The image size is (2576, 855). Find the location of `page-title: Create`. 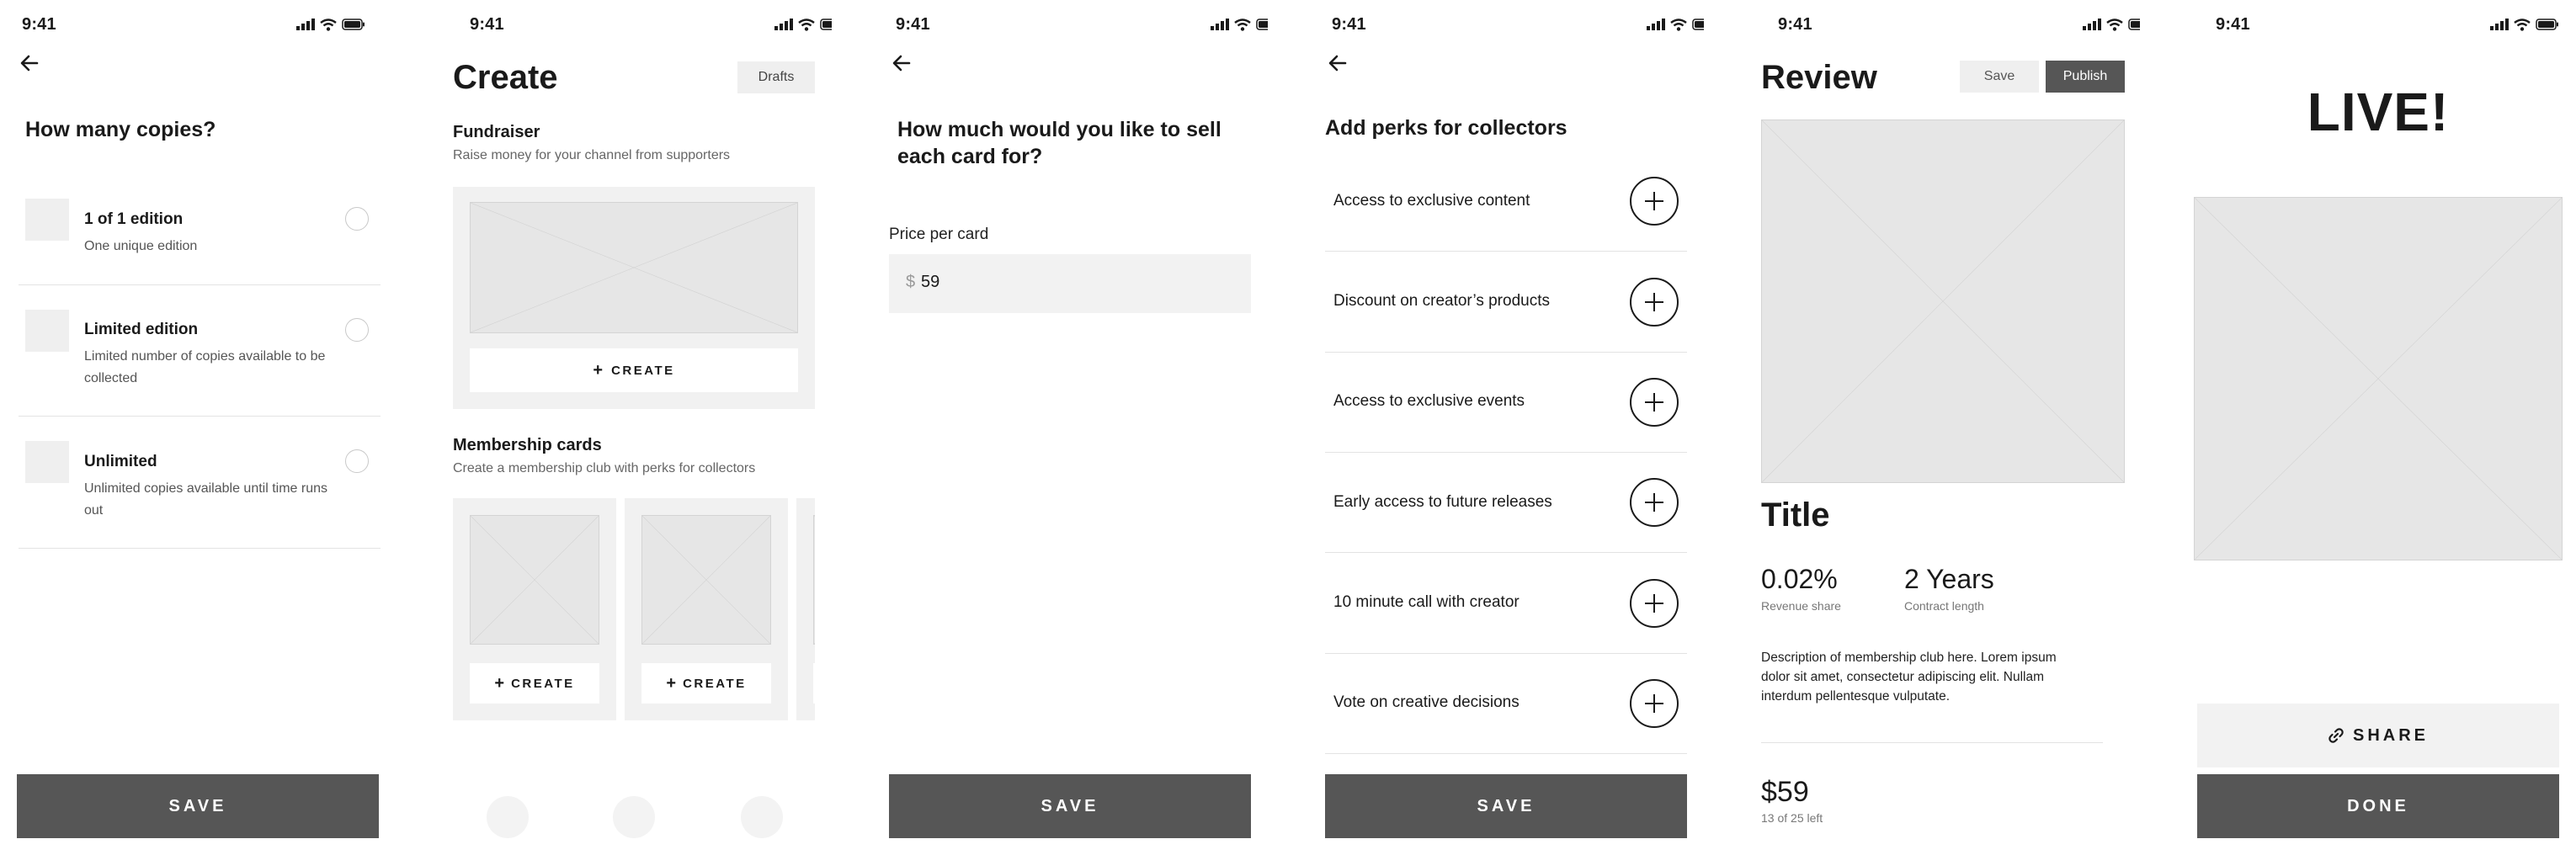

page-title: Create is located at coordinates (505, 77).